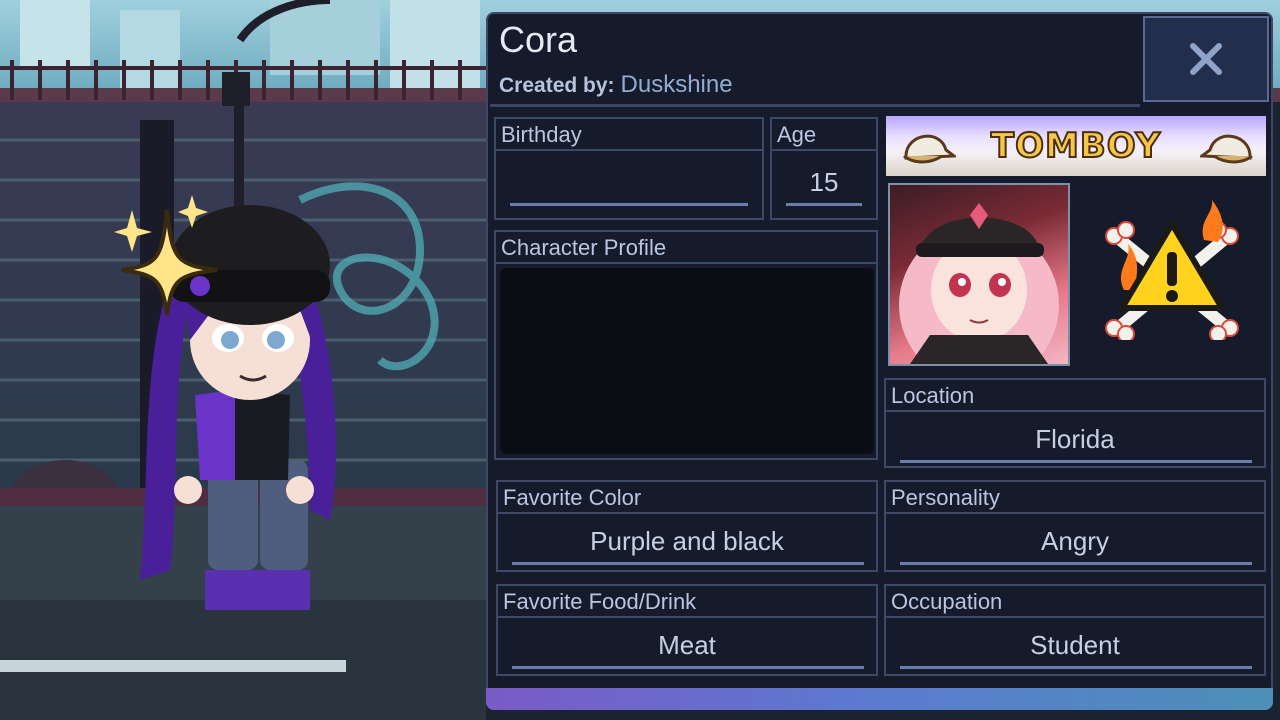 Image resolution: width=1280 pixels, height=720 pixels. Describe the element at coordinates (1172, 270) in the screenshot. I see `warning-icon` at that location.